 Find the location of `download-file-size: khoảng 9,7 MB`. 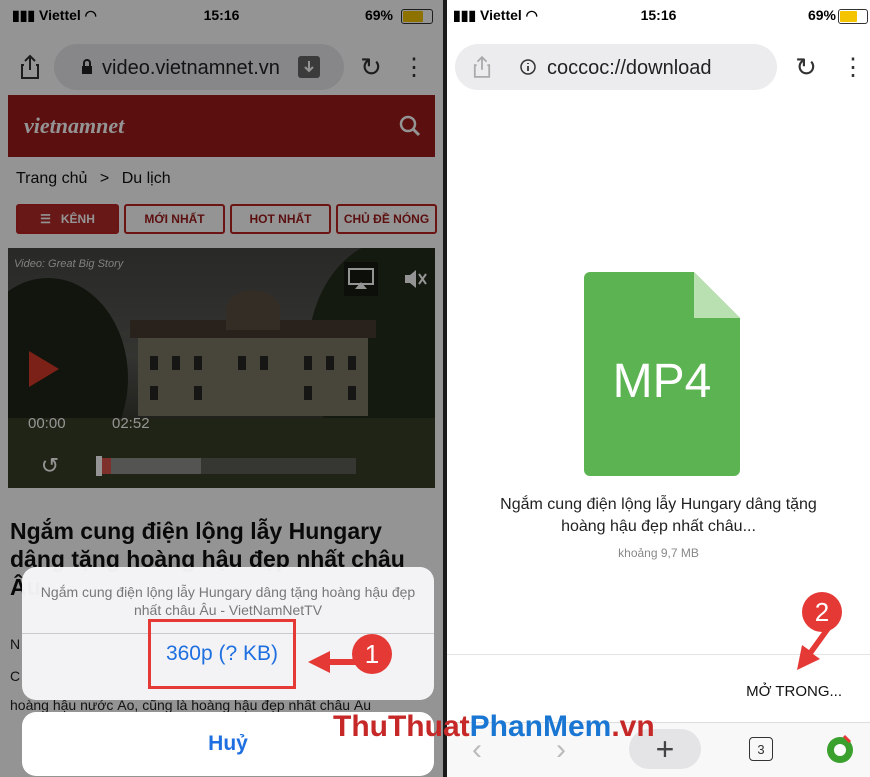

download-file-size: khoảng 9,7 MB is located at coordinates (658, 553).